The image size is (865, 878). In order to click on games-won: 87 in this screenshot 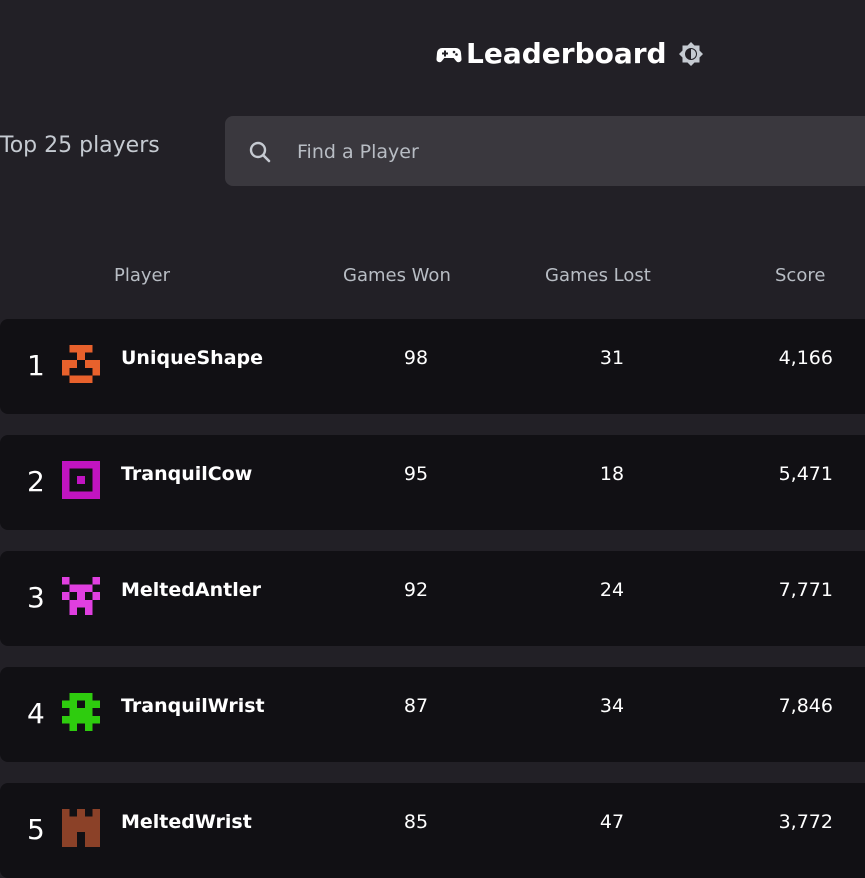, I will do `click(416, 706)`.